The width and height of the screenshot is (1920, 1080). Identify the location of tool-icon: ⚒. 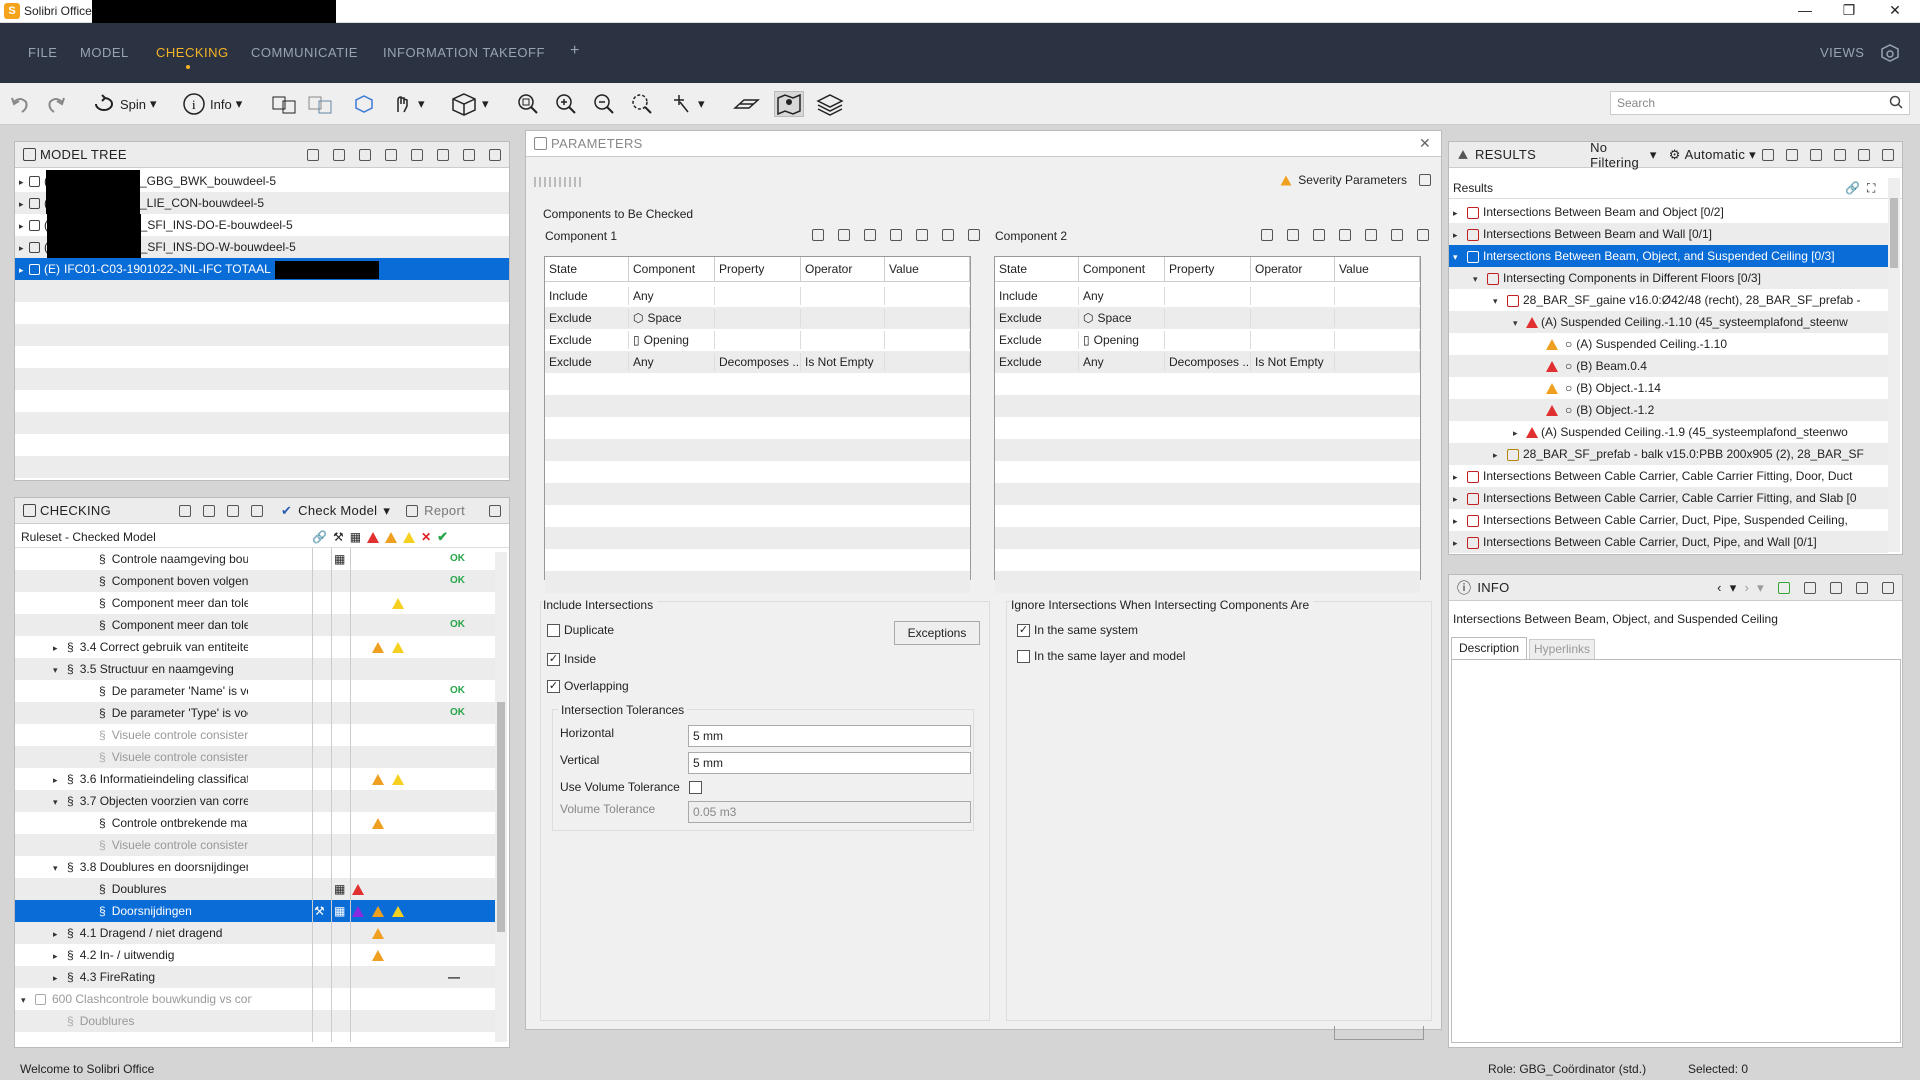
(319, 911).